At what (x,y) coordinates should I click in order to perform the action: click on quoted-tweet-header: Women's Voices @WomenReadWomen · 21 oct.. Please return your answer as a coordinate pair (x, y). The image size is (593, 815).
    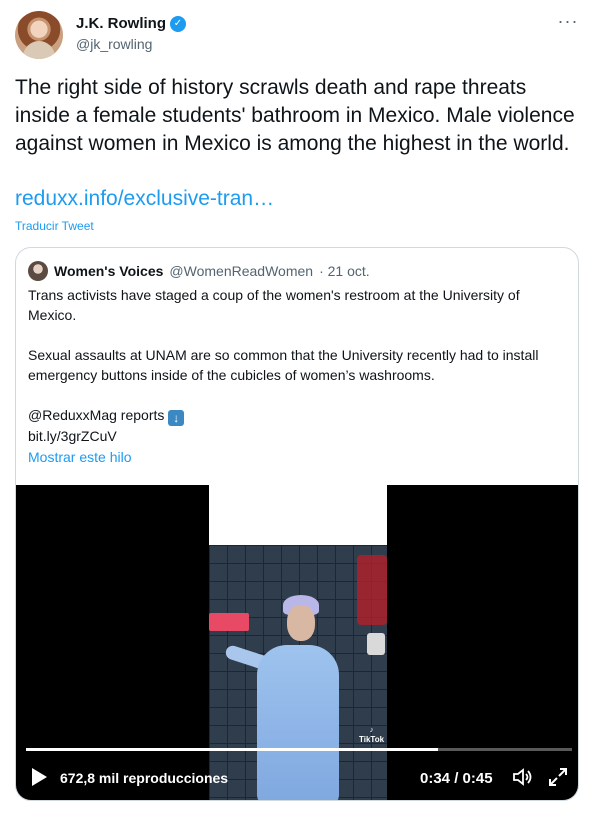
    Looking at the image, I should click on (199, 271).